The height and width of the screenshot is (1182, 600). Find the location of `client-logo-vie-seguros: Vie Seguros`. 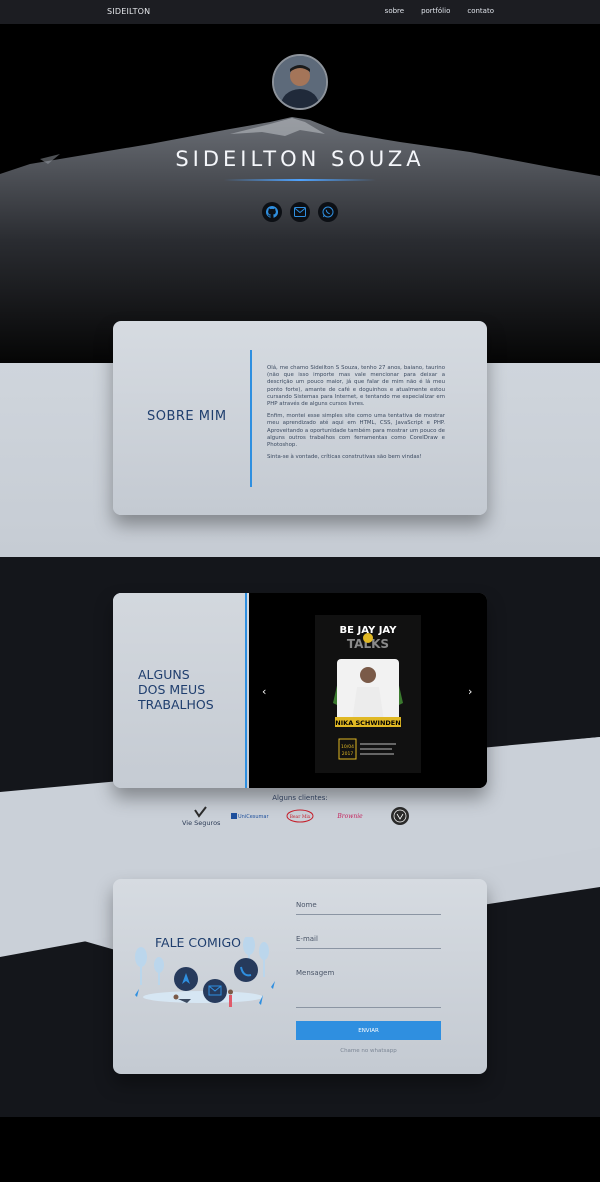

client-logo-vie-seguros: Vie Seguros is located at coordinates (201, 816).